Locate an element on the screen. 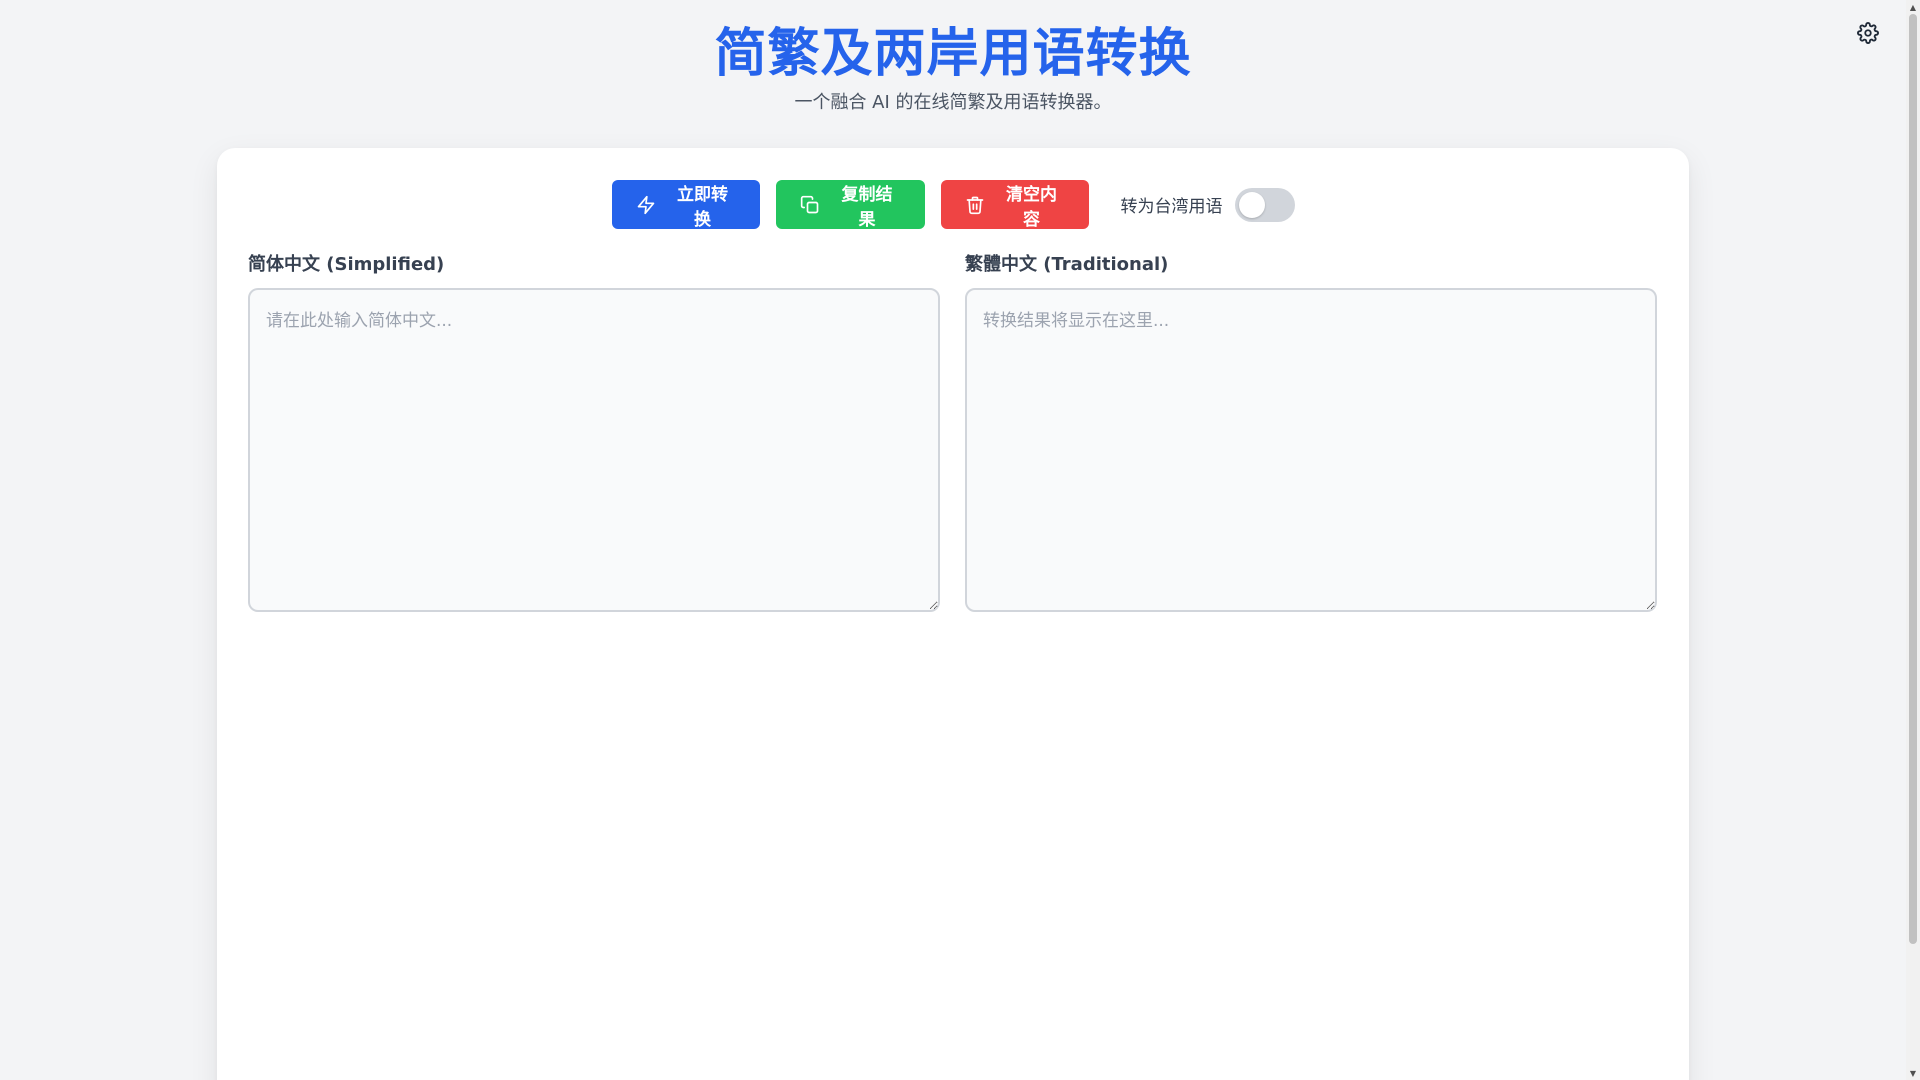 Image resolution: width=1920 pixels, height=1080 pixels. clear-content-button: 清空内容 is located at coordinates (1014, 205).